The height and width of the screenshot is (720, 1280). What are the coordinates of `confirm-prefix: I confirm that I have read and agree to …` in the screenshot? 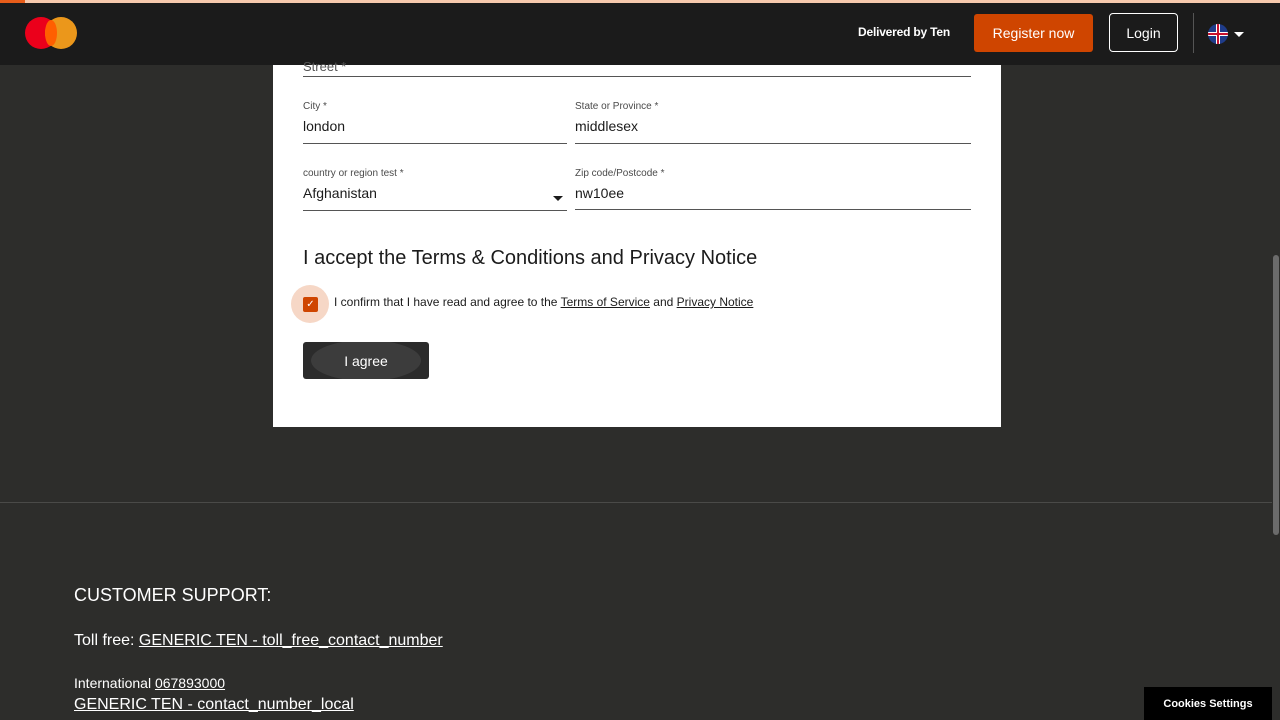 It's located at (447, 302).